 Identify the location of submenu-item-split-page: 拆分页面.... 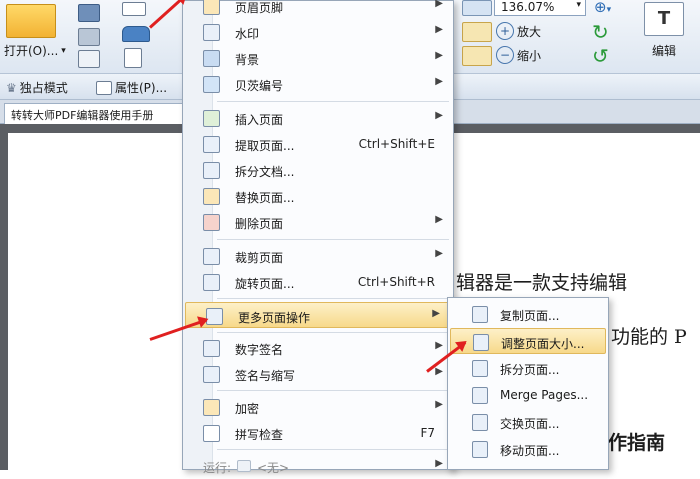
(528, 368).